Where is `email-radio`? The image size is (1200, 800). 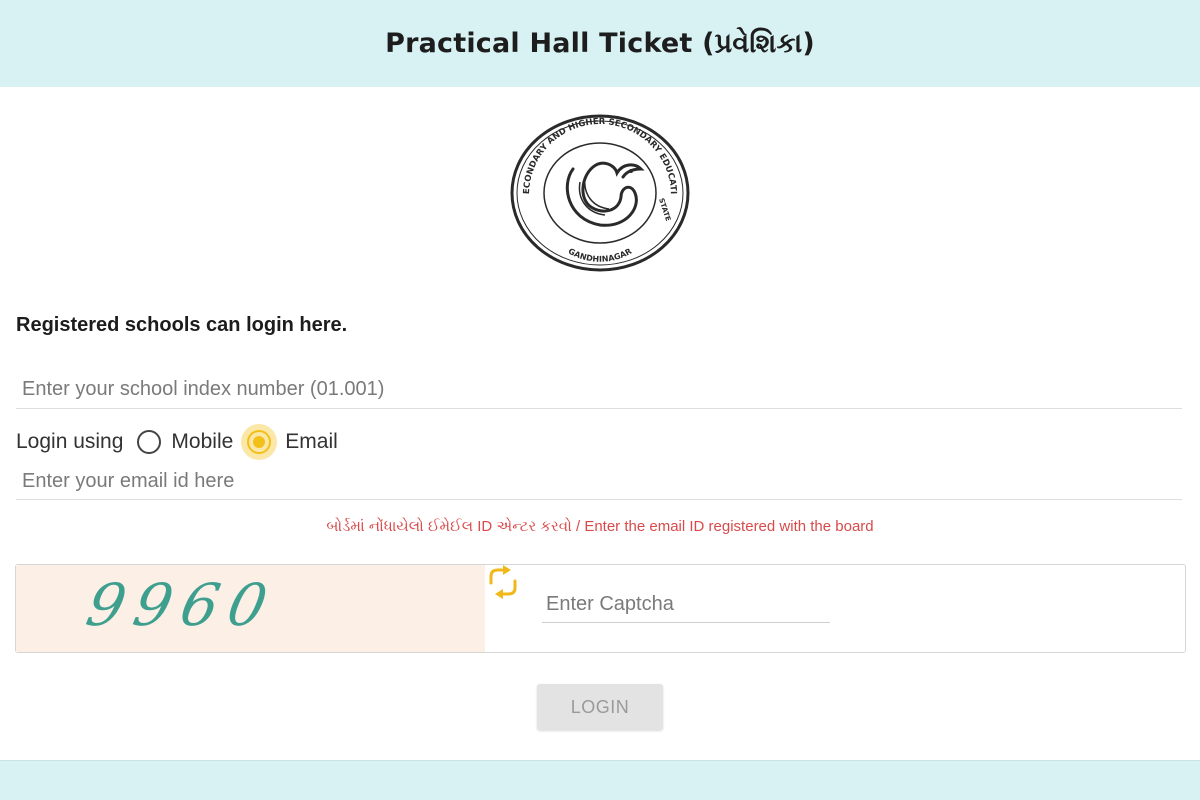
email-radio is located at coordinates (259, 442).